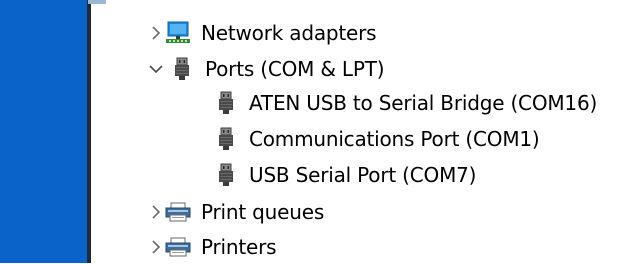  What do you see at coordinates (178, 32) in the screenshot?
I see `network-adapter-icon` at bounding box center [178, 32].